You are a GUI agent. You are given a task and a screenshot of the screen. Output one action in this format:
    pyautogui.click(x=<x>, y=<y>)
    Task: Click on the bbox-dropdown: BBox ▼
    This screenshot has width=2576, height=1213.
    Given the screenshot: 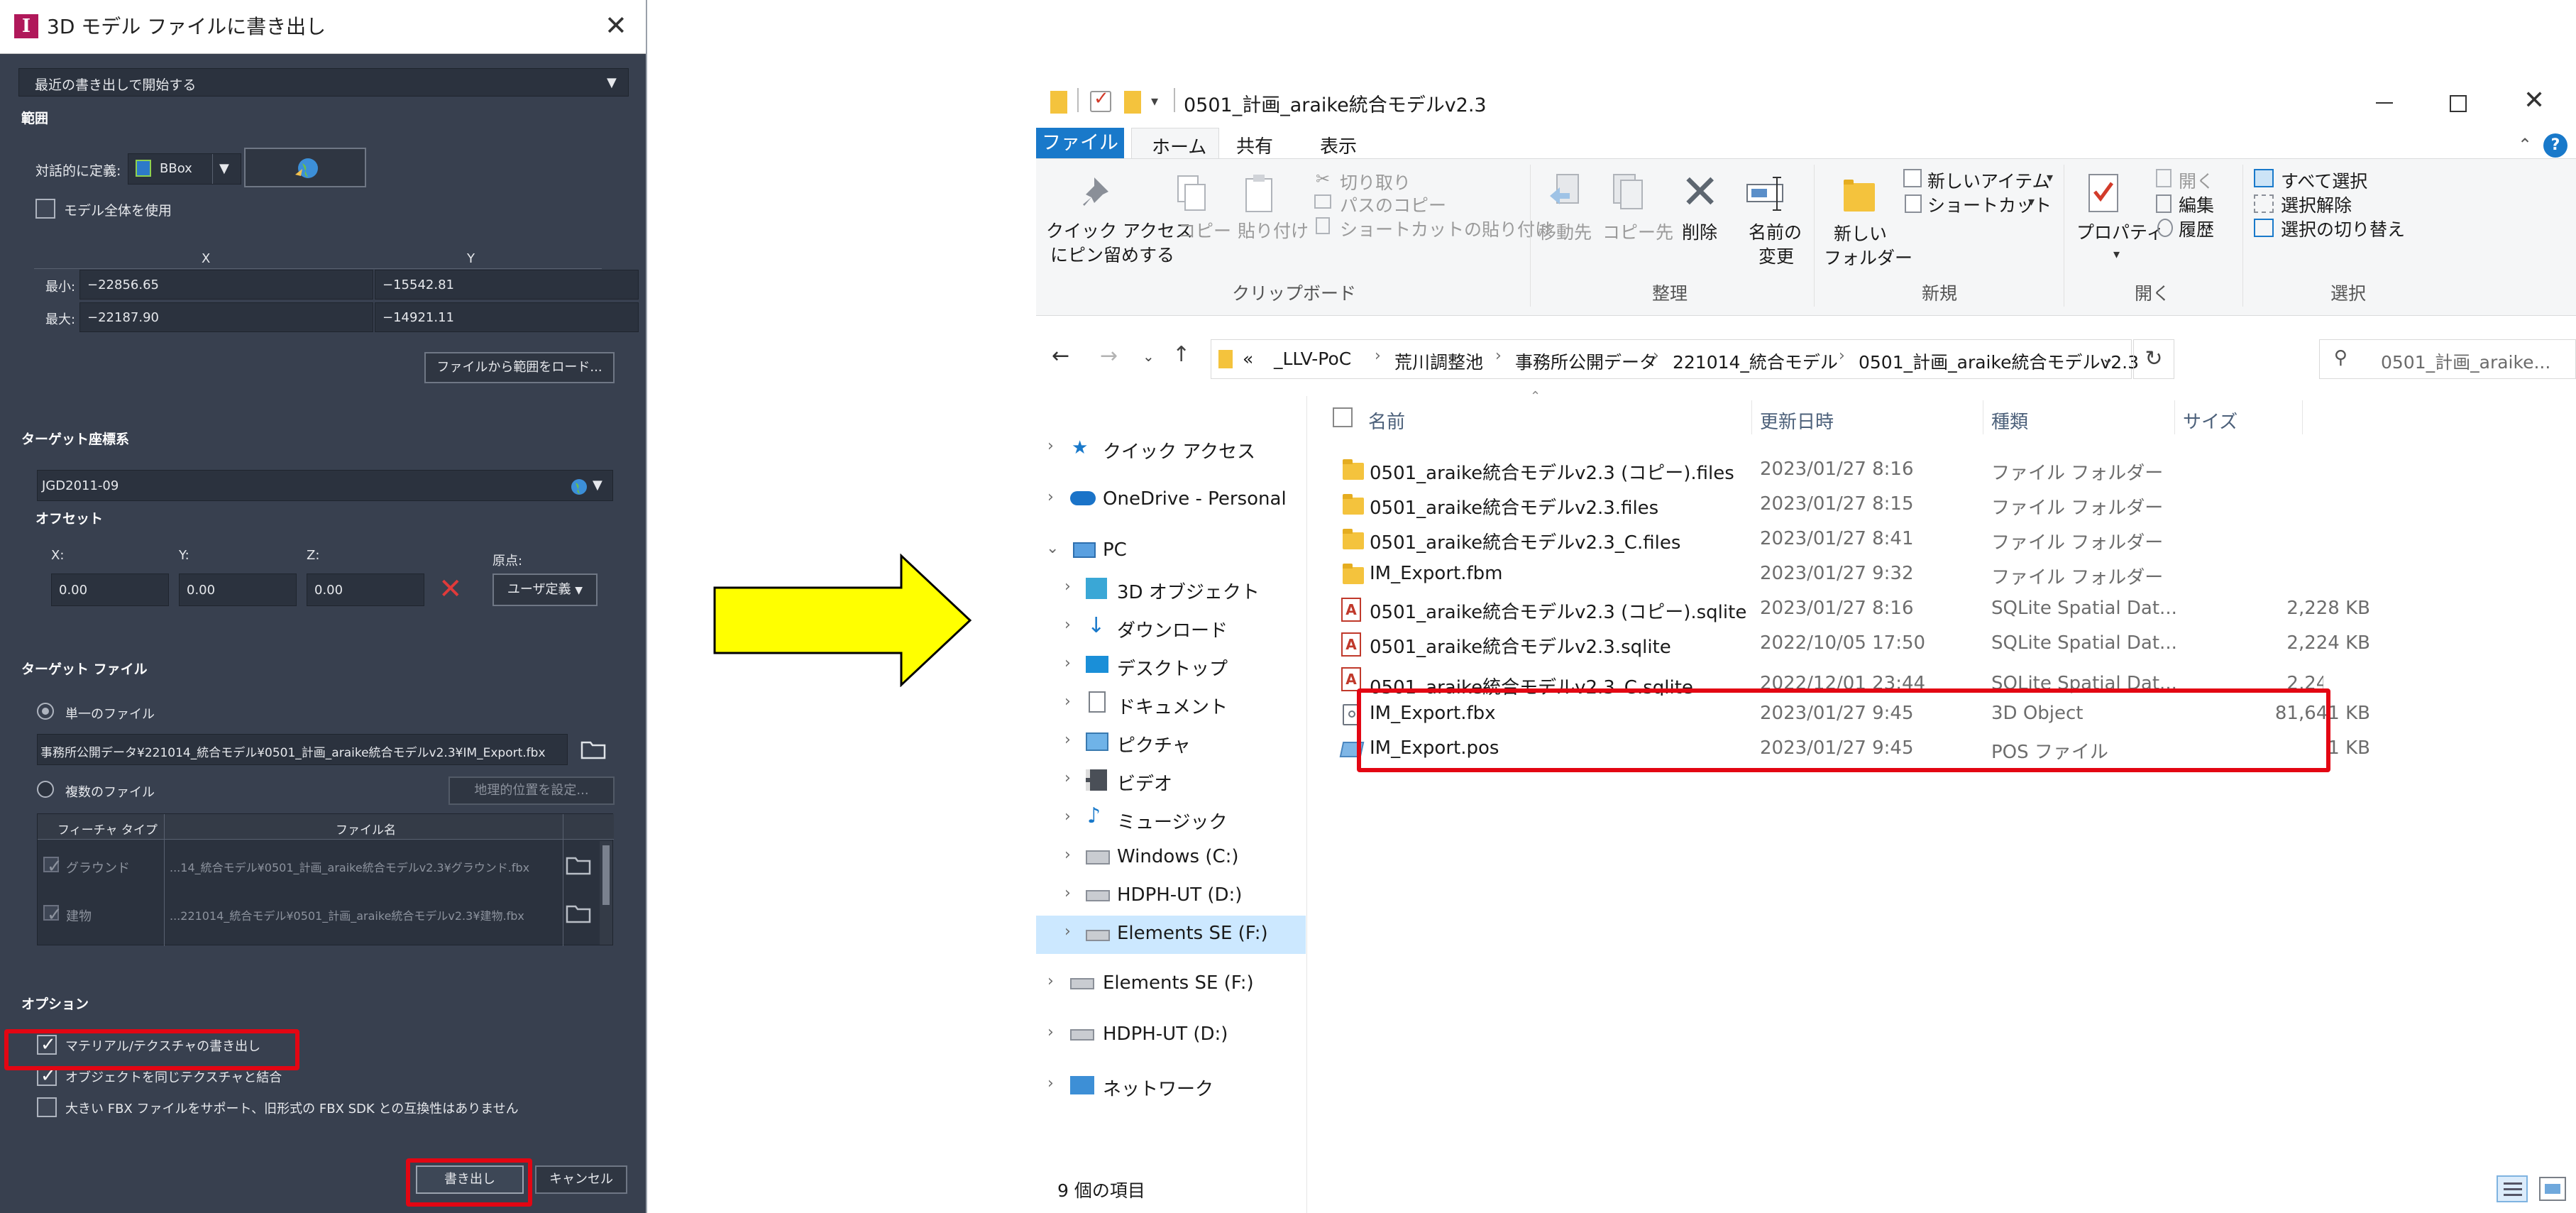 What is the action you would take?
    pyautogui.click(x=184, y=169)
    